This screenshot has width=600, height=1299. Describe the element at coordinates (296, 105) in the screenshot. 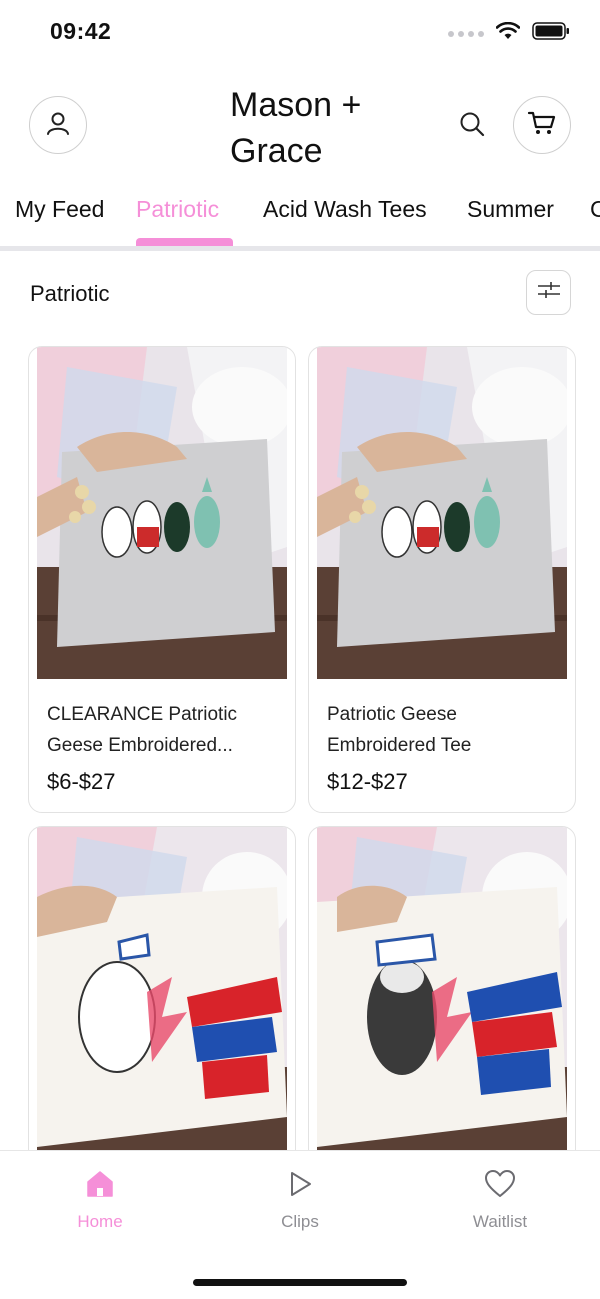

I see `brand-line-1: Mason +` at that location.